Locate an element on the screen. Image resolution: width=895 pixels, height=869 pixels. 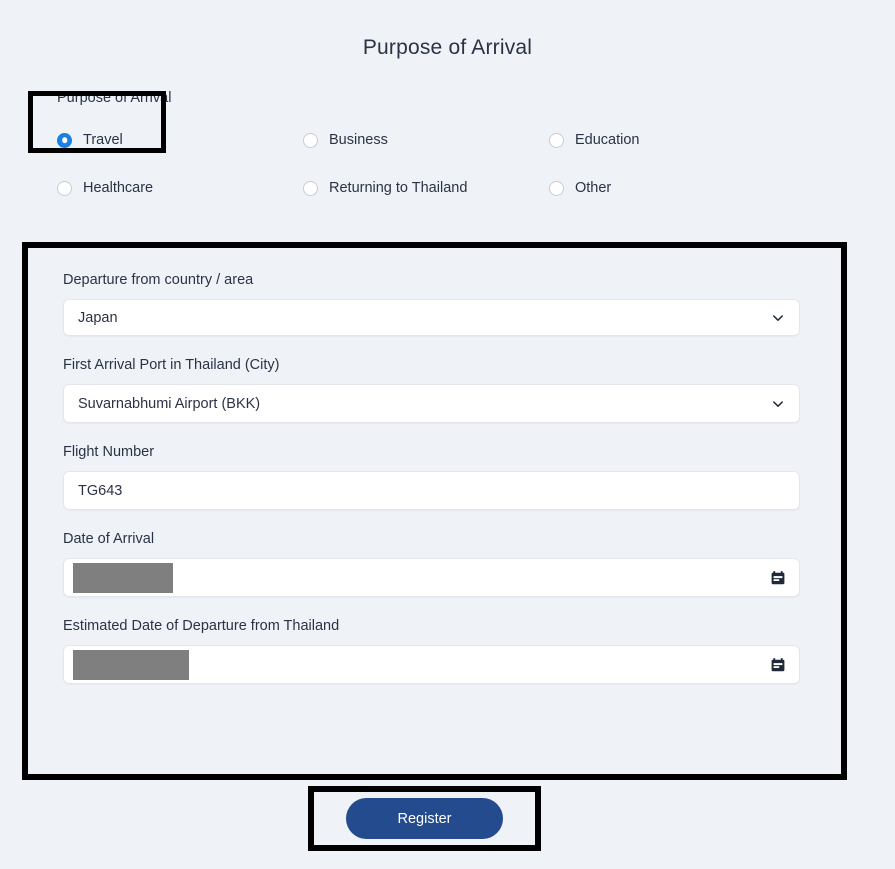
radio-option-returning-to-thailand: Returning to Thailand is located at coordinates (426, 188).